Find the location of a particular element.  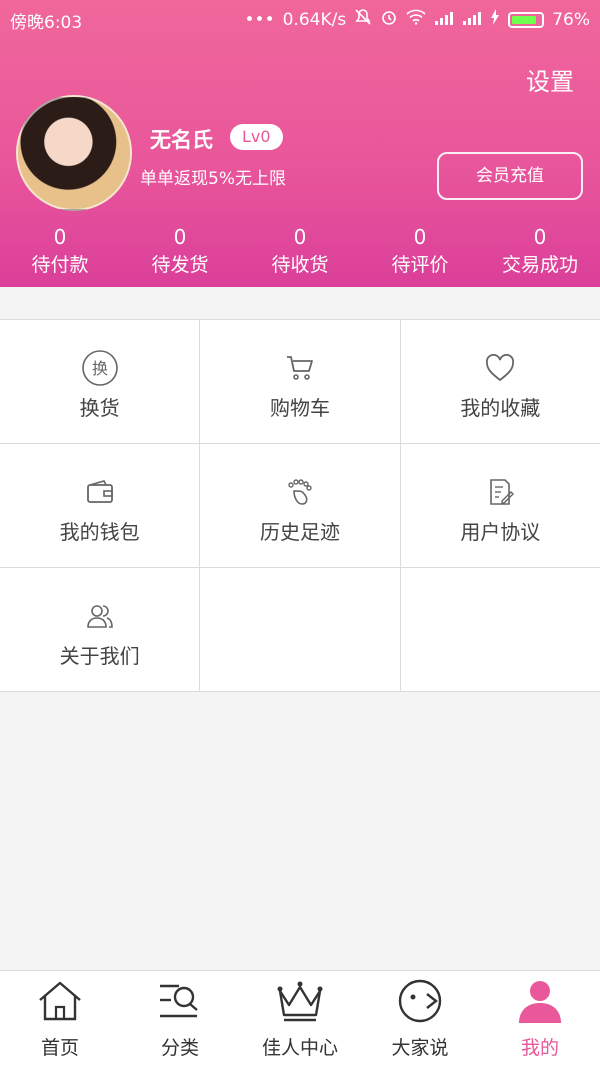

rebate-text: 单单返现5%无上限 is located at coordinates (213, 179).